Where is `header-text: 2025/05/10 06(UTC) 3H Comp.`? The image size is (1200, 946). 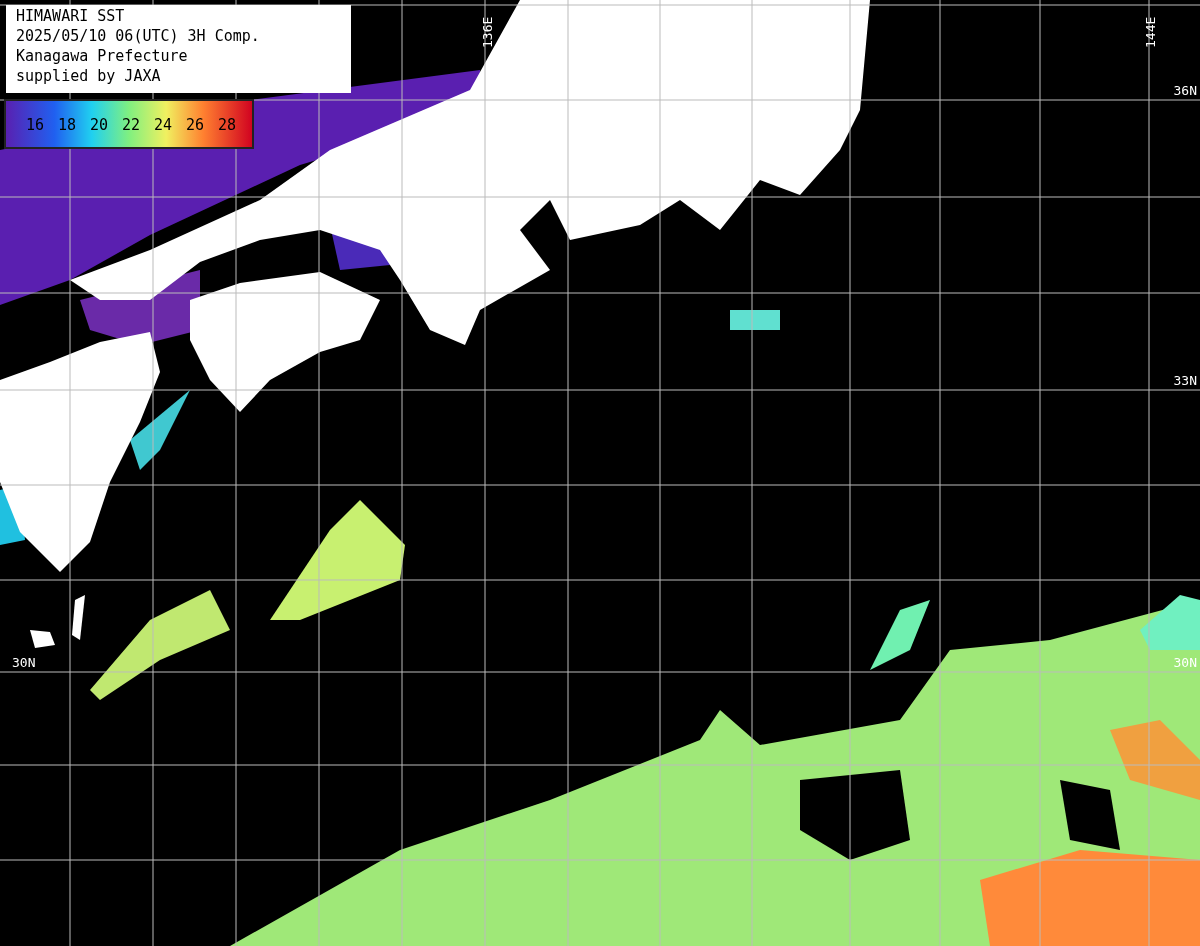 header-text: 2025/05/10 06(UTC) 3H Comp. is located at coordinates (138, 36).